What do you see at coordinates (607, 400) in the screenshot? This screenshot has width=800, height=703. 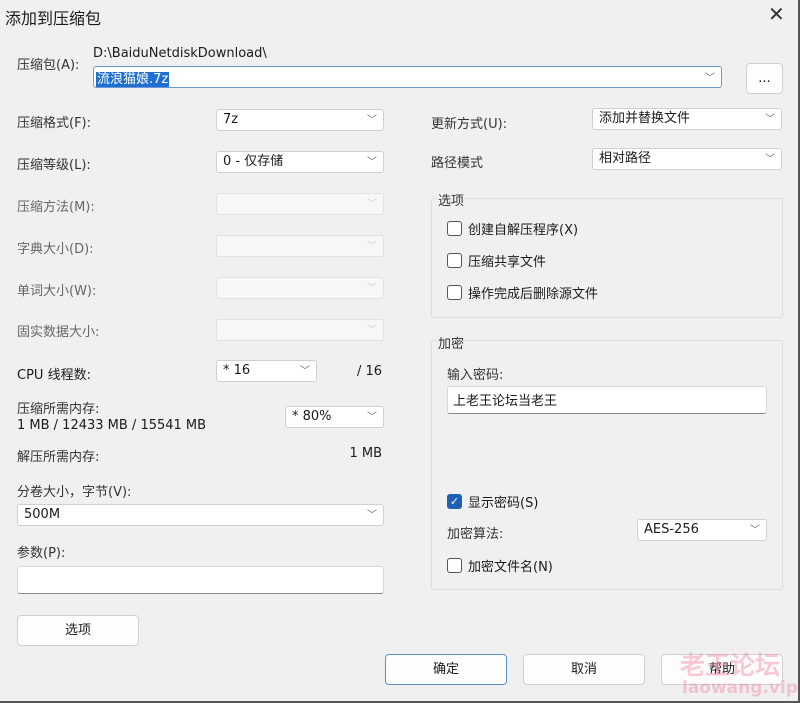 I see `password-input: 上老王论坛当老王` at bounding box center [607, 400].